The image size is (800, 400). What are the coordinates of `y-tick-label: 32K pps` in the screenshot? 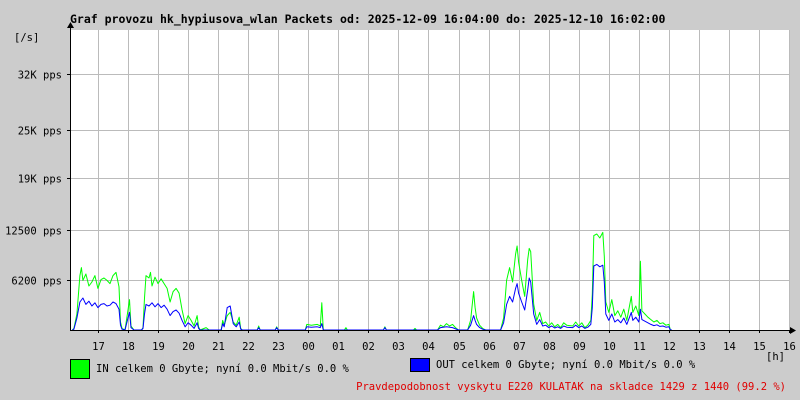 It's located at (40, 76).